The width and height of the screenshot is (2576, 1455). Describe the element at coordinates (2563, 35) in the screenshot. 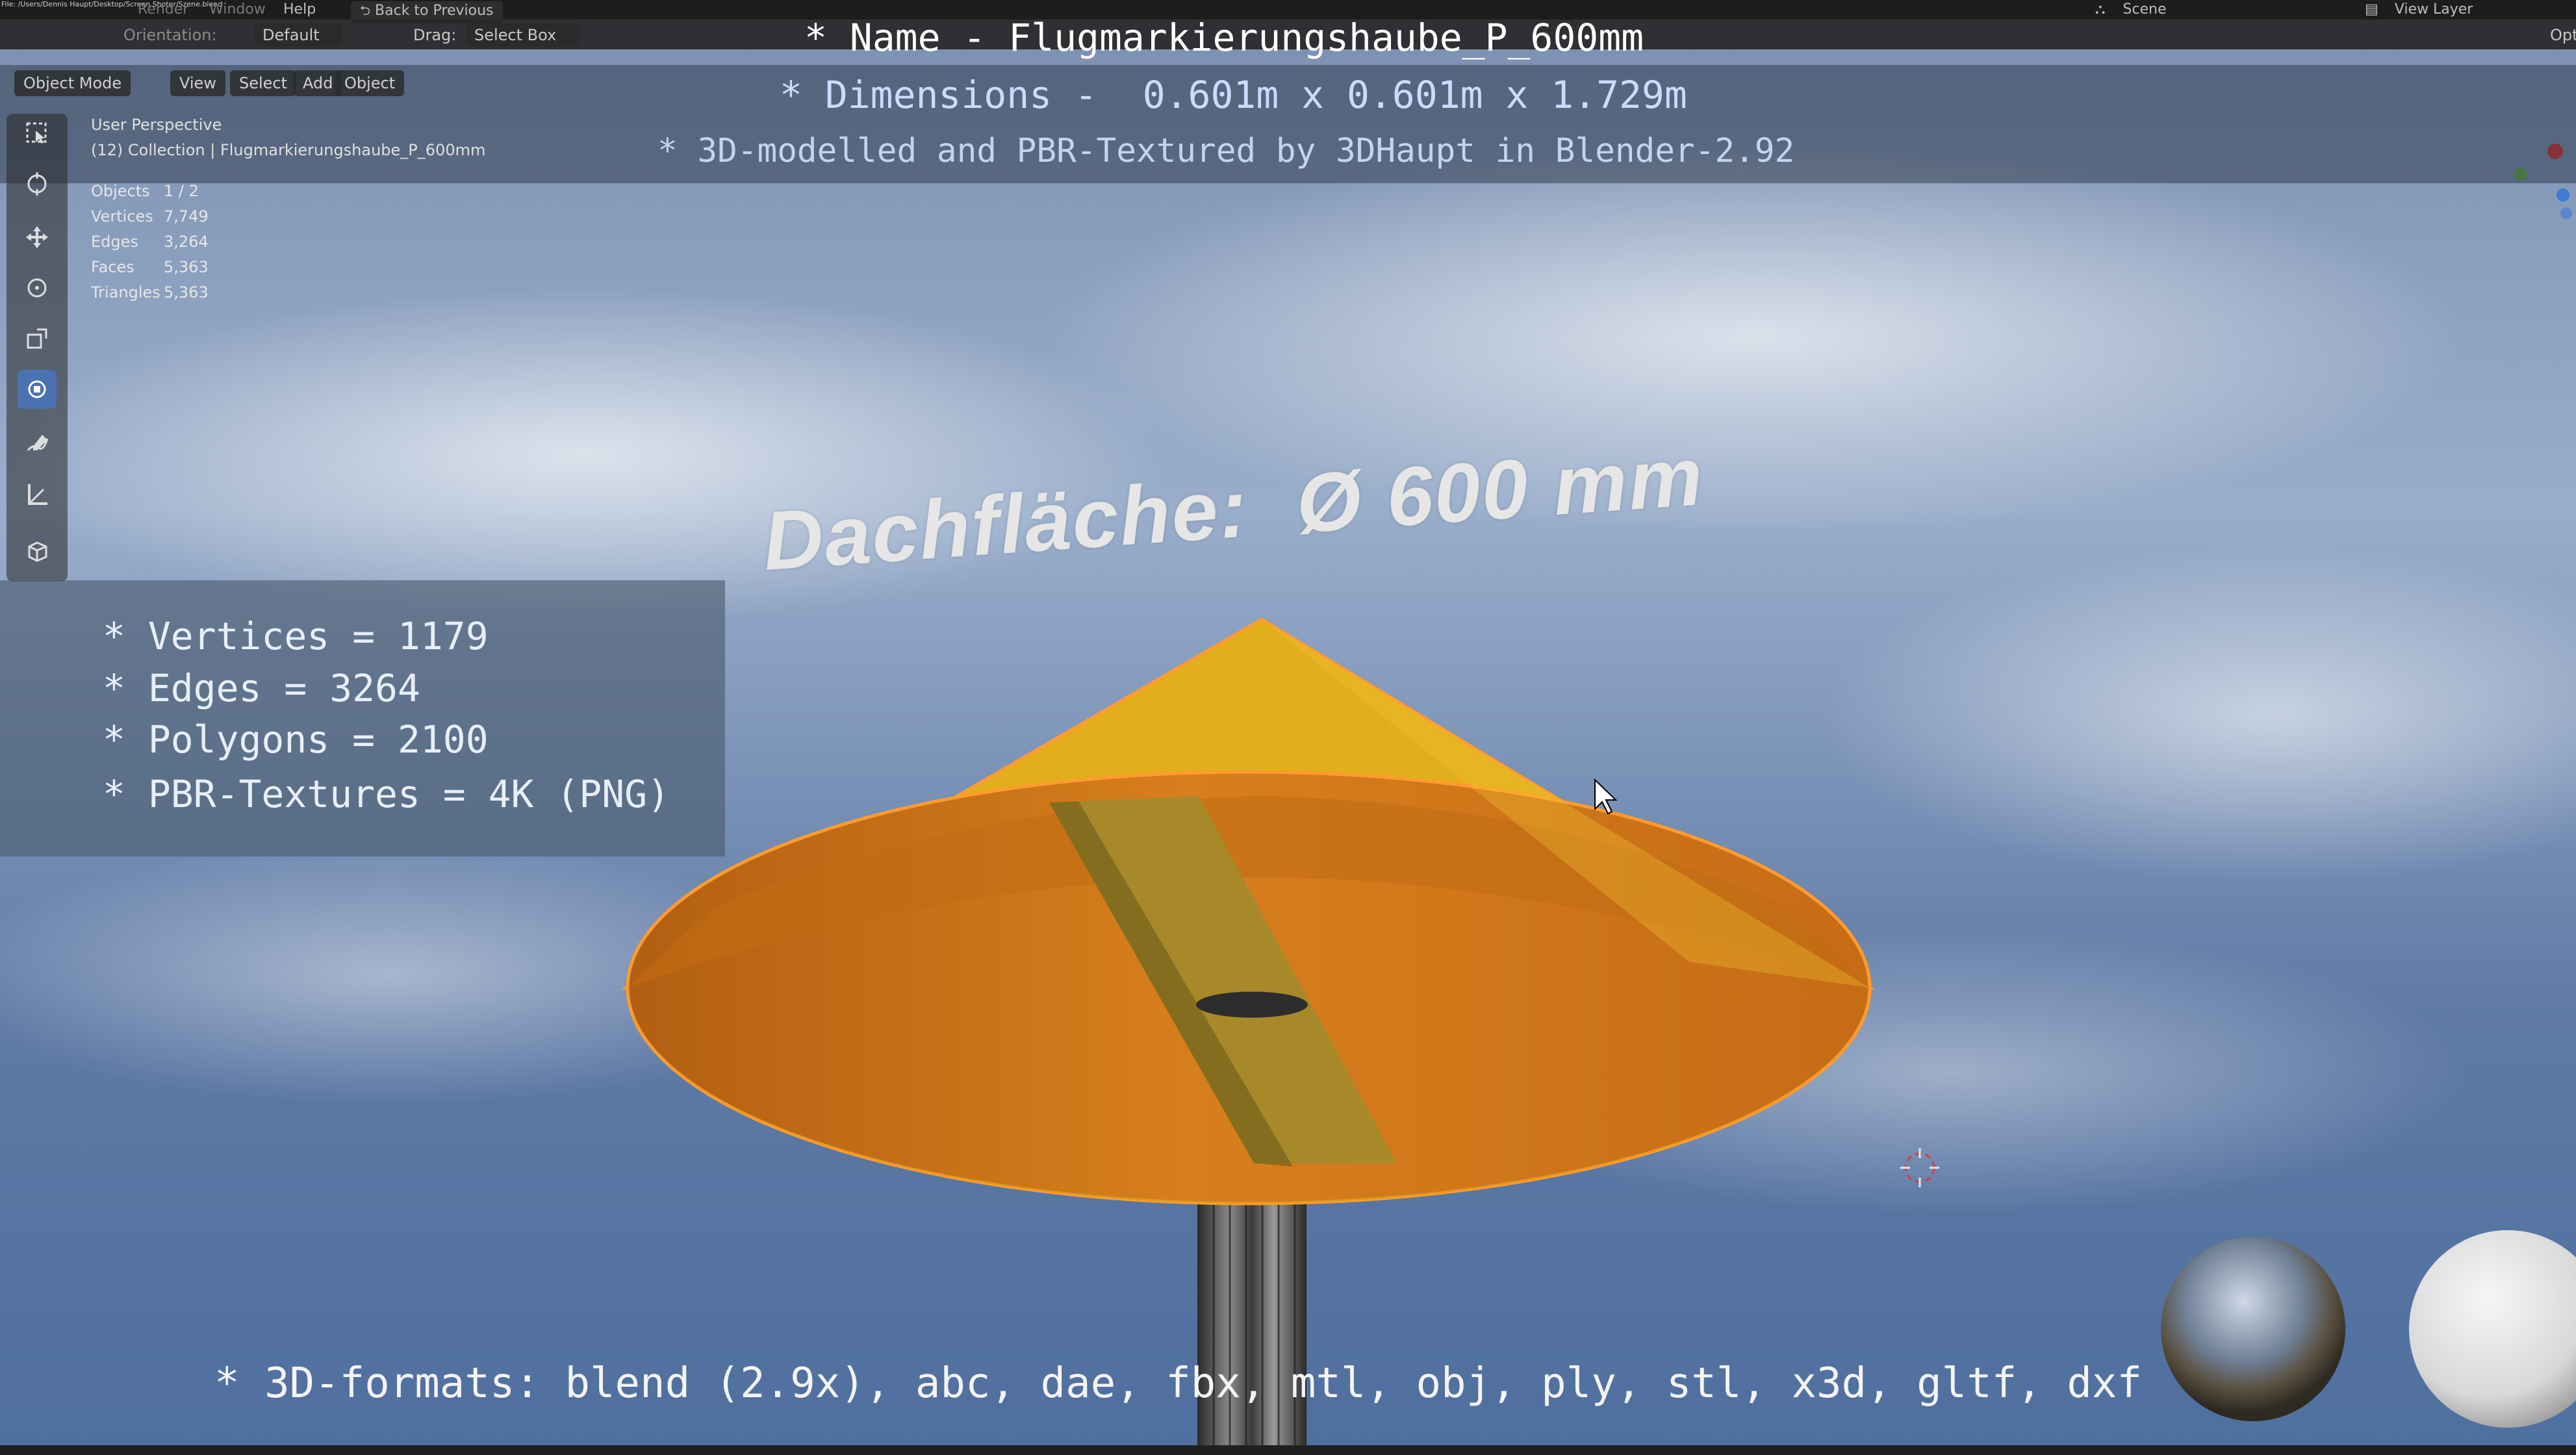

I see `options-button: Opti` at that location.